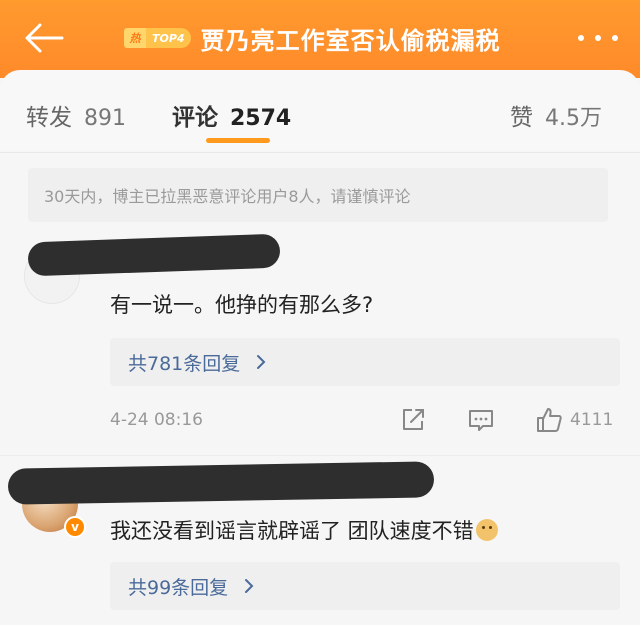 Image resolution: width=640 pixels, height=625 pixels. Describe the element at coordinates (573, 118) in the screenshot. I see `tab-count: 4.5万` at that location.